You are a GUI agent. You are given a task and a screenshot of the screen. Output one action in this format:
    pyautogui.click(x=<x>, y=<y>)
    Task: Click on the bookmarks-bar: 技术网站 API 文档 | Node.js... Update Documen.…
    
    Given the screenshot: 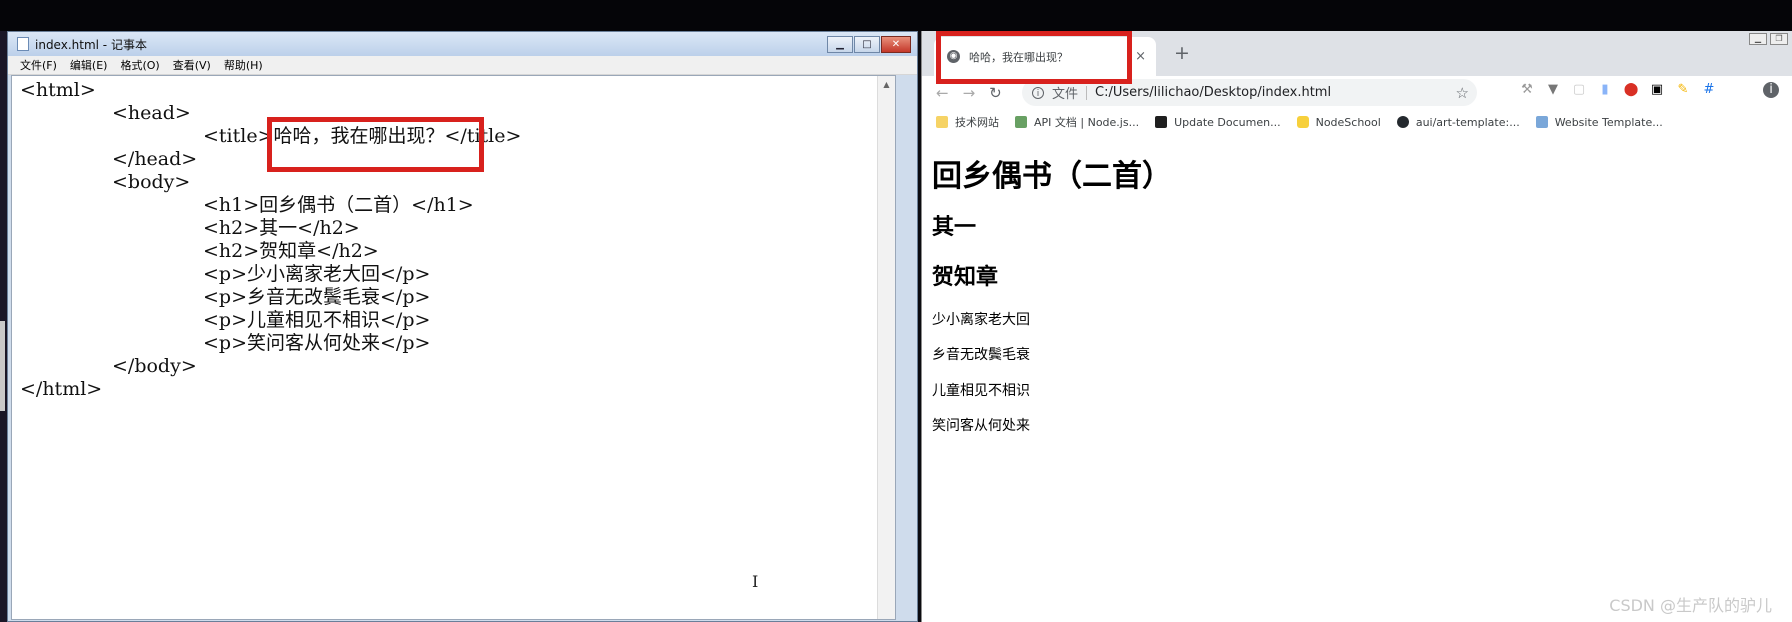 What is the action you would take?
    pyautogui.click(x=1357, y=122)
    